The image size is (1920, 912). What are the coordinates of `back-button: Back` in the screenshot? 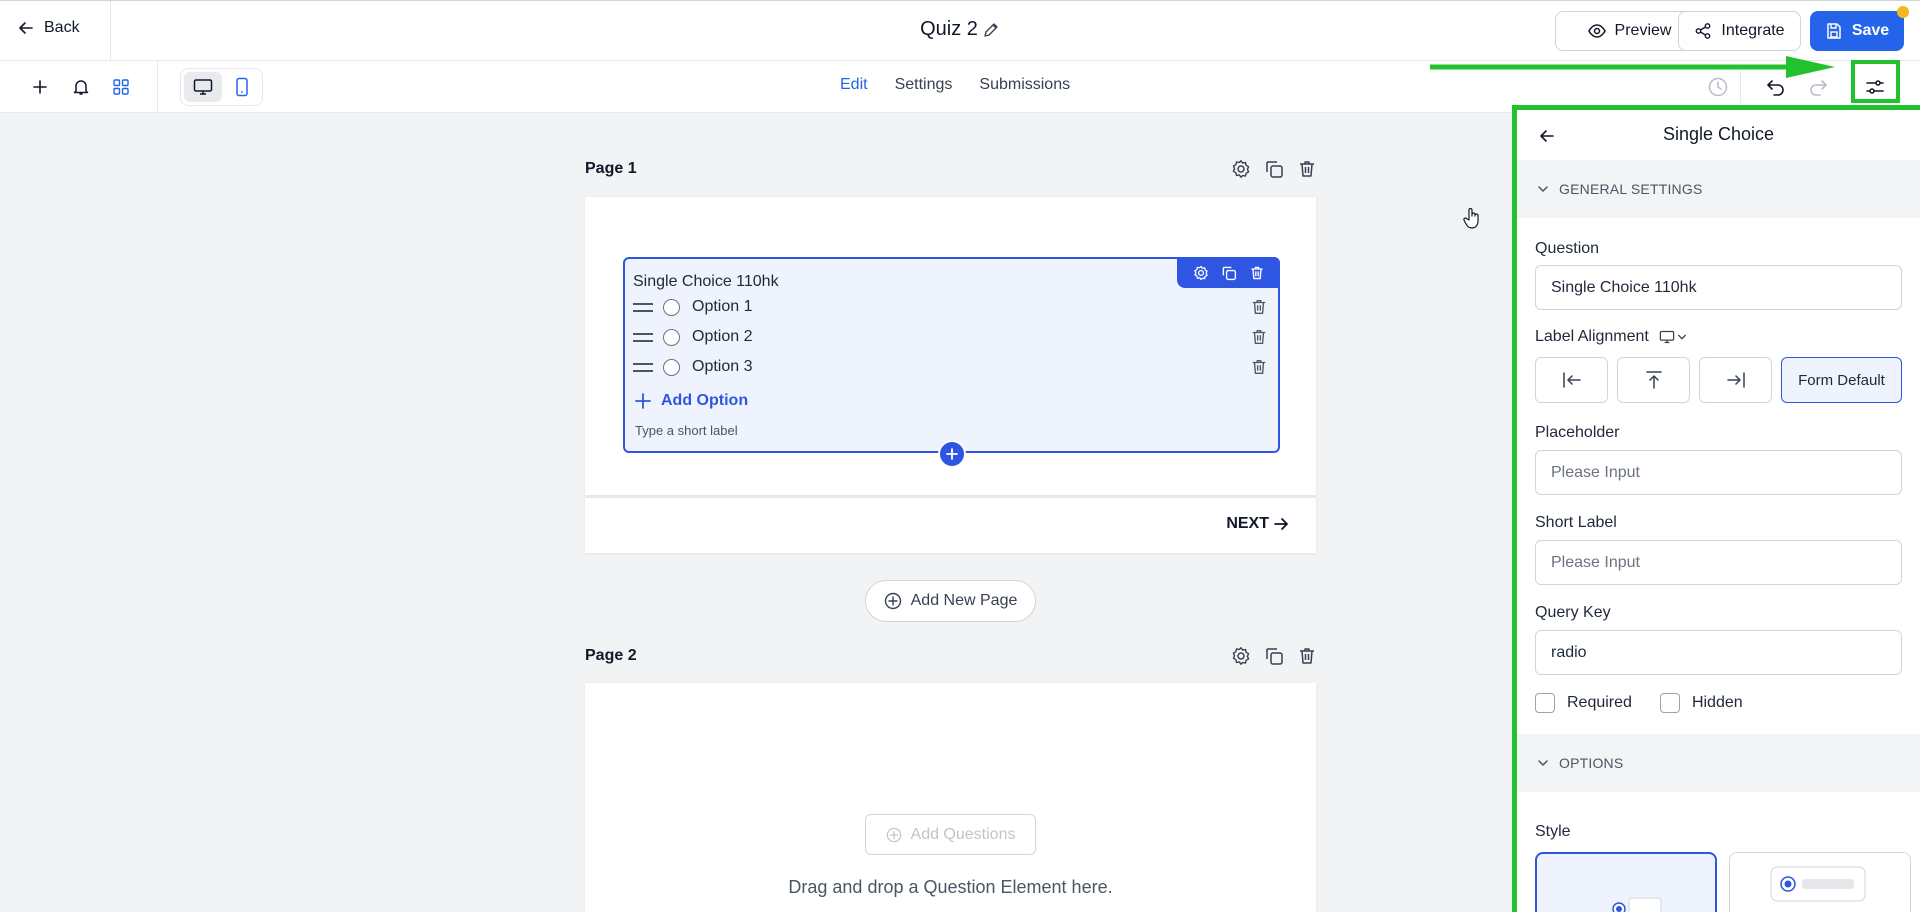 It's located at (49, 28).